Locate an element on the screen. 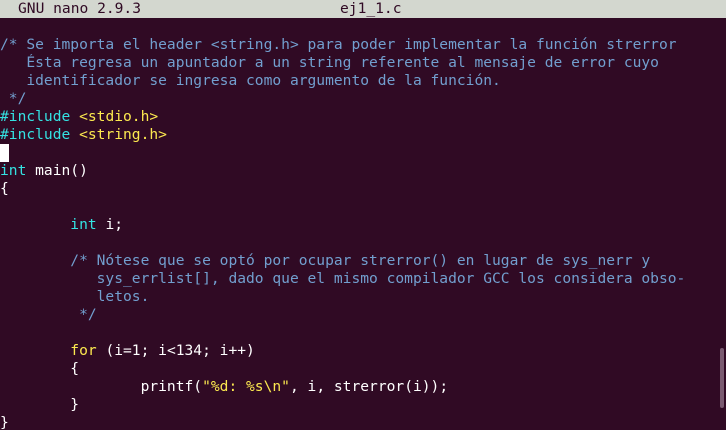 The width and height of the screenshot is (726, 430). code-text: printf( is located at coordinates (101, 386).